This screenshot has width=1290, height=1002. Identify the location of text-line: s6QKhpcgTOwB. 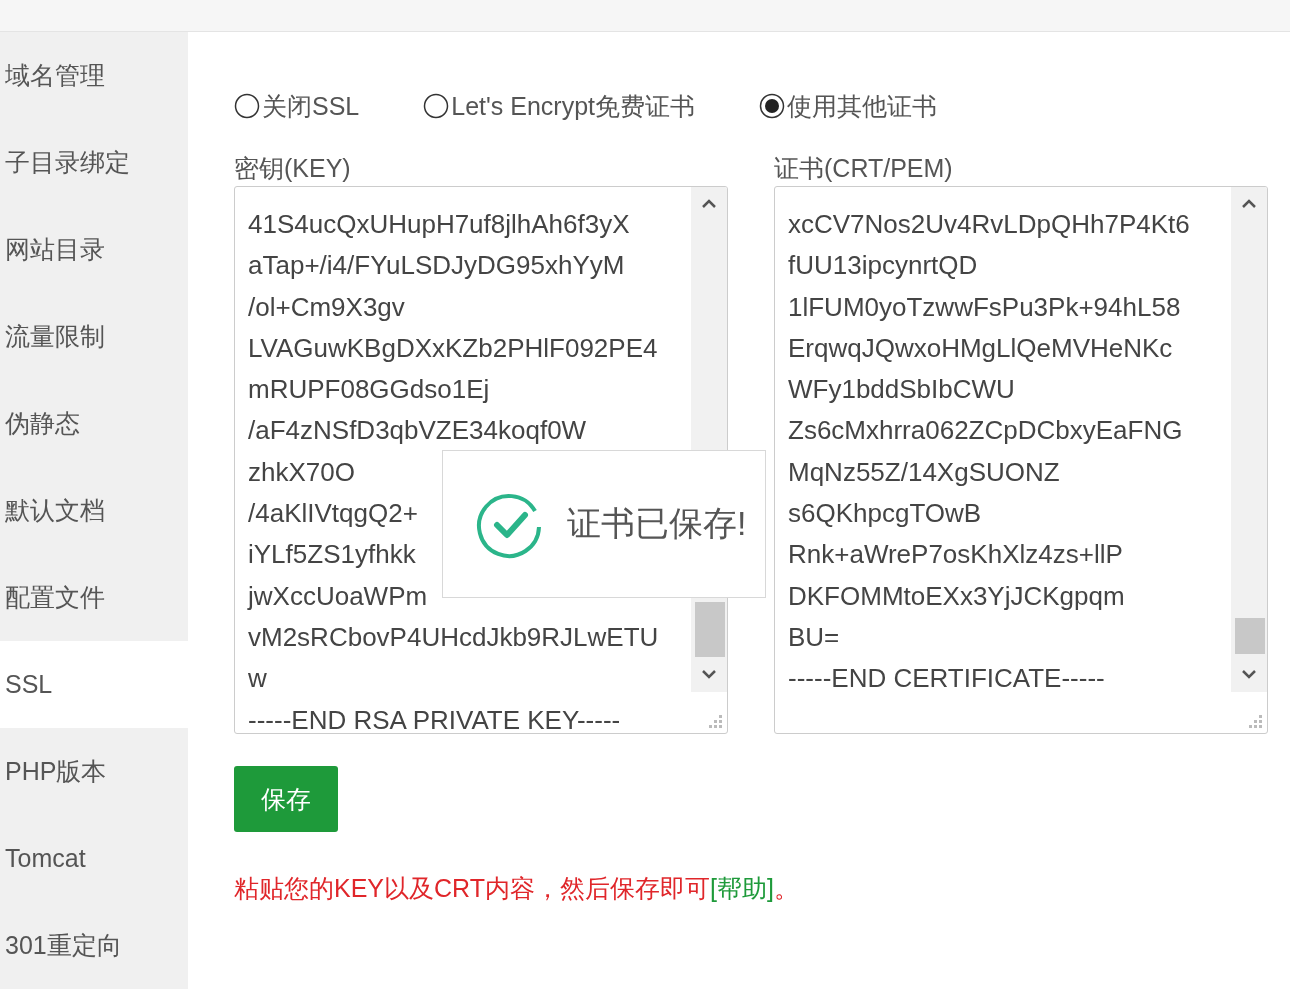
(885, 514).